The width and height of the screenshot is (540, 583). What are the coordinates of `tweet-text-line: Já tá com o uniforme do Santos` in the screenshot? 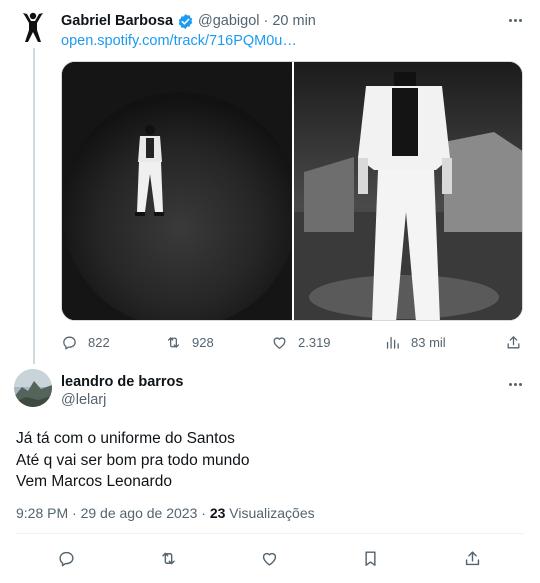 It's located at (125, 438).